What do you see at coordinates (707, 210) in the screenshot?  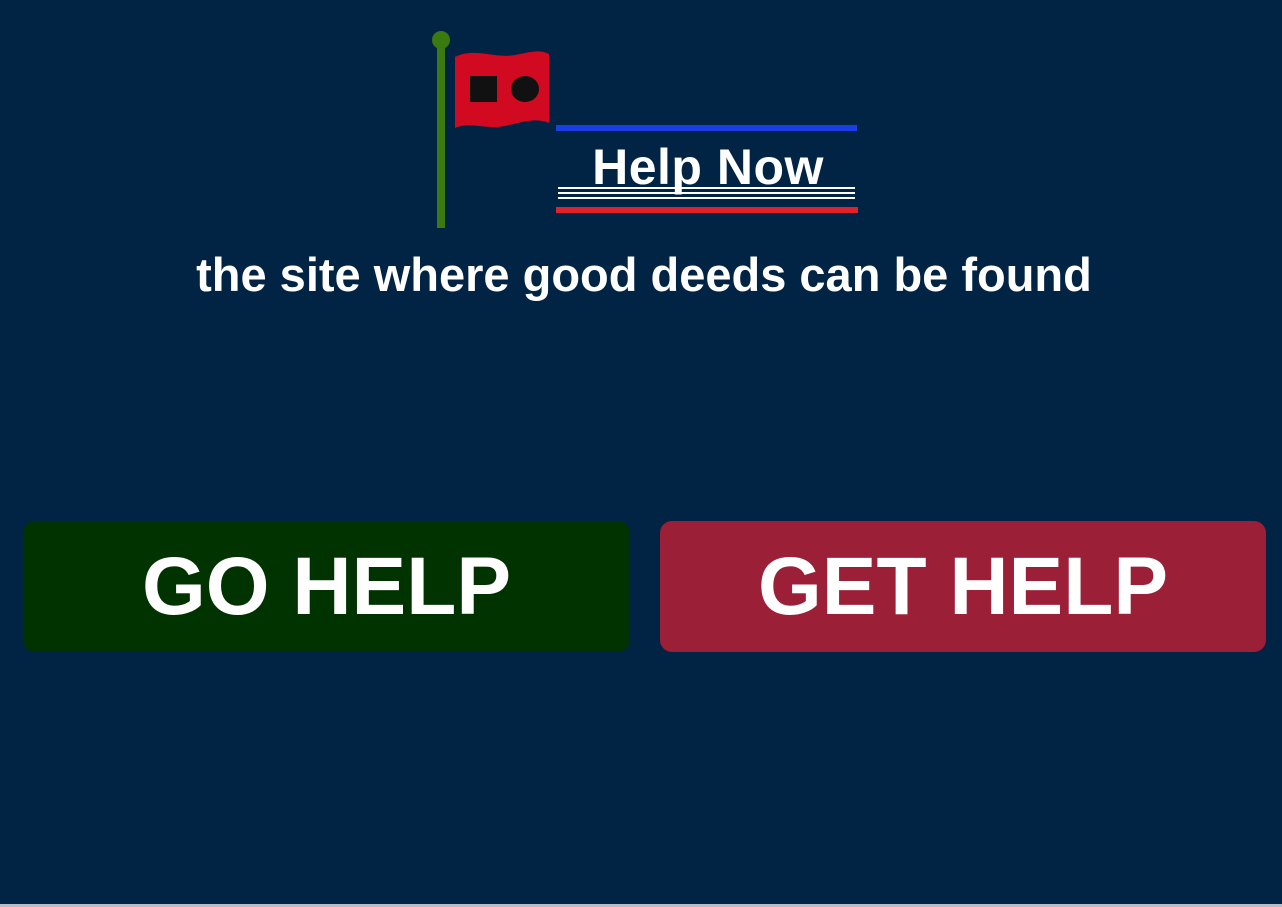 I see `bottom-rule-red` at bounding box center [707, 210].